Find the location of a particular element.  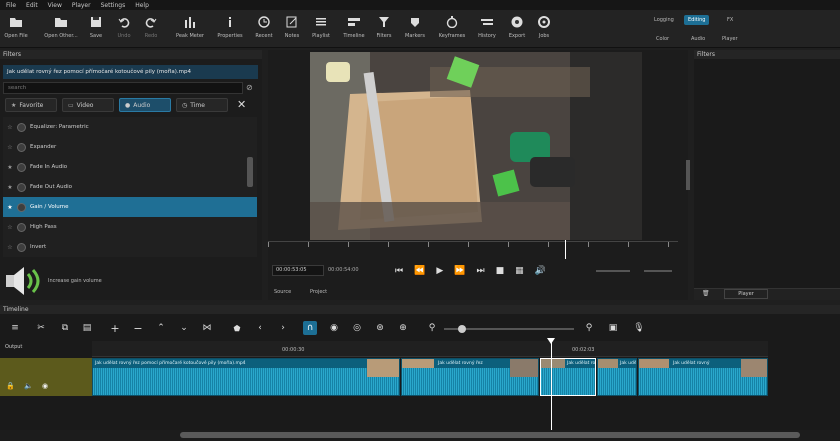

zoom-in-icon: ⚲ is located at coordinates (589, 328).